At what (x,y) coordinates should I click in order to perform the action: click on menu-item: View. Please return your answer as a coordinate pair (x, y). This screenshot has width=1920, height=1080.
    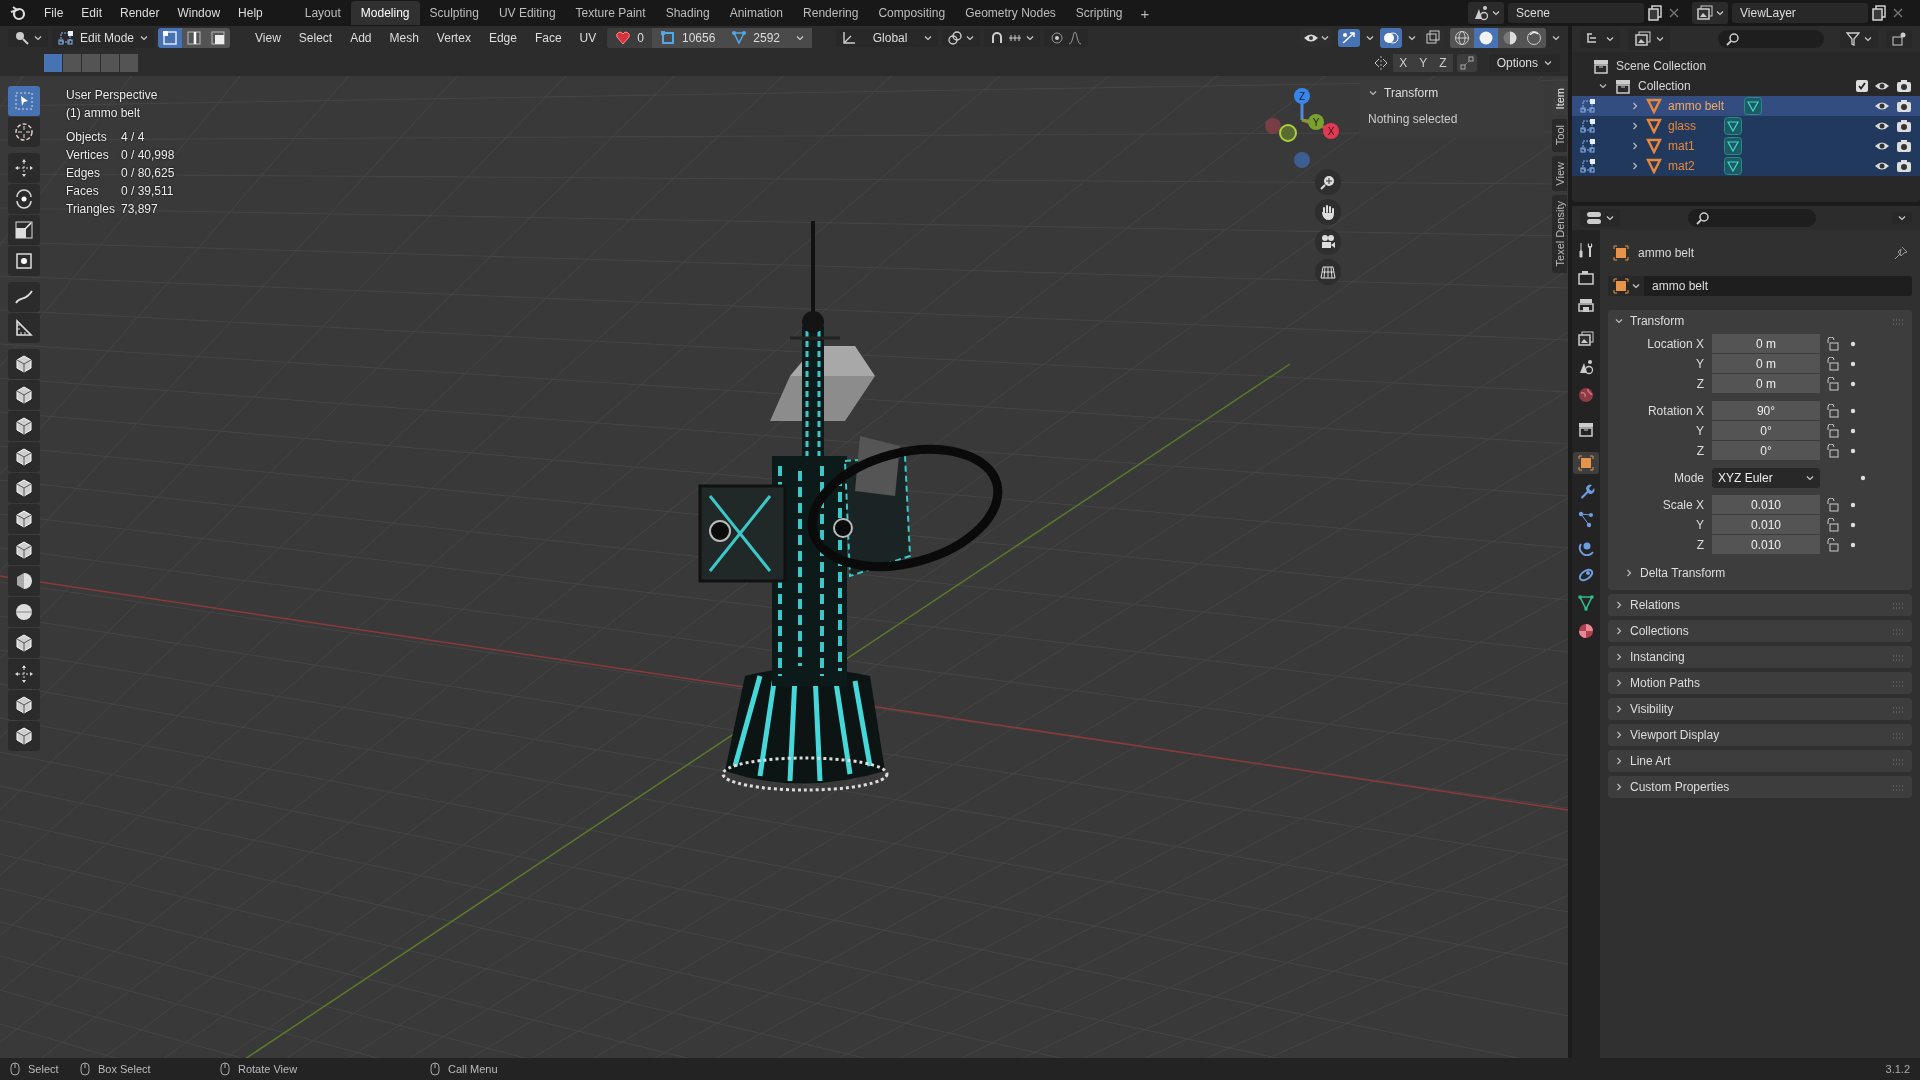
    Looking at the image, I should click on (268, 38).